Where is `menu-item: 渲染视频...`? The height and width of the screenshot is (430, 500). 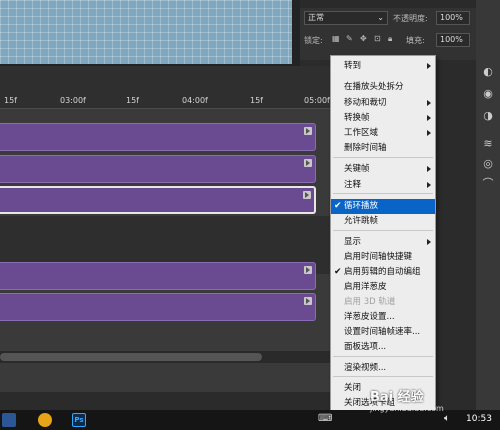
menu-item: 渲染视频... is located at coordinates (383, 368).